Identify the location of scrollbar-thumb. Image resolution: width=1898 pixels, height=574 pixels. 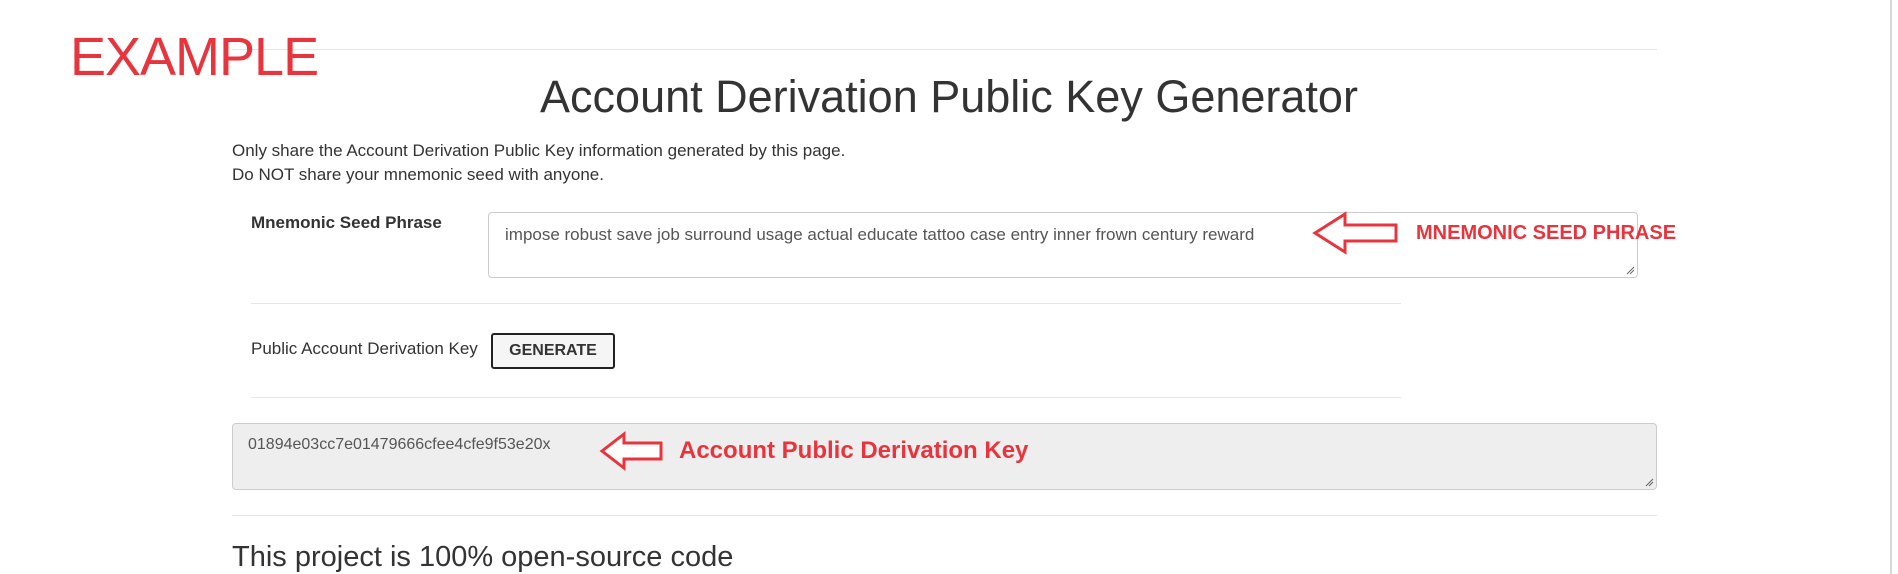
(1891, 287).